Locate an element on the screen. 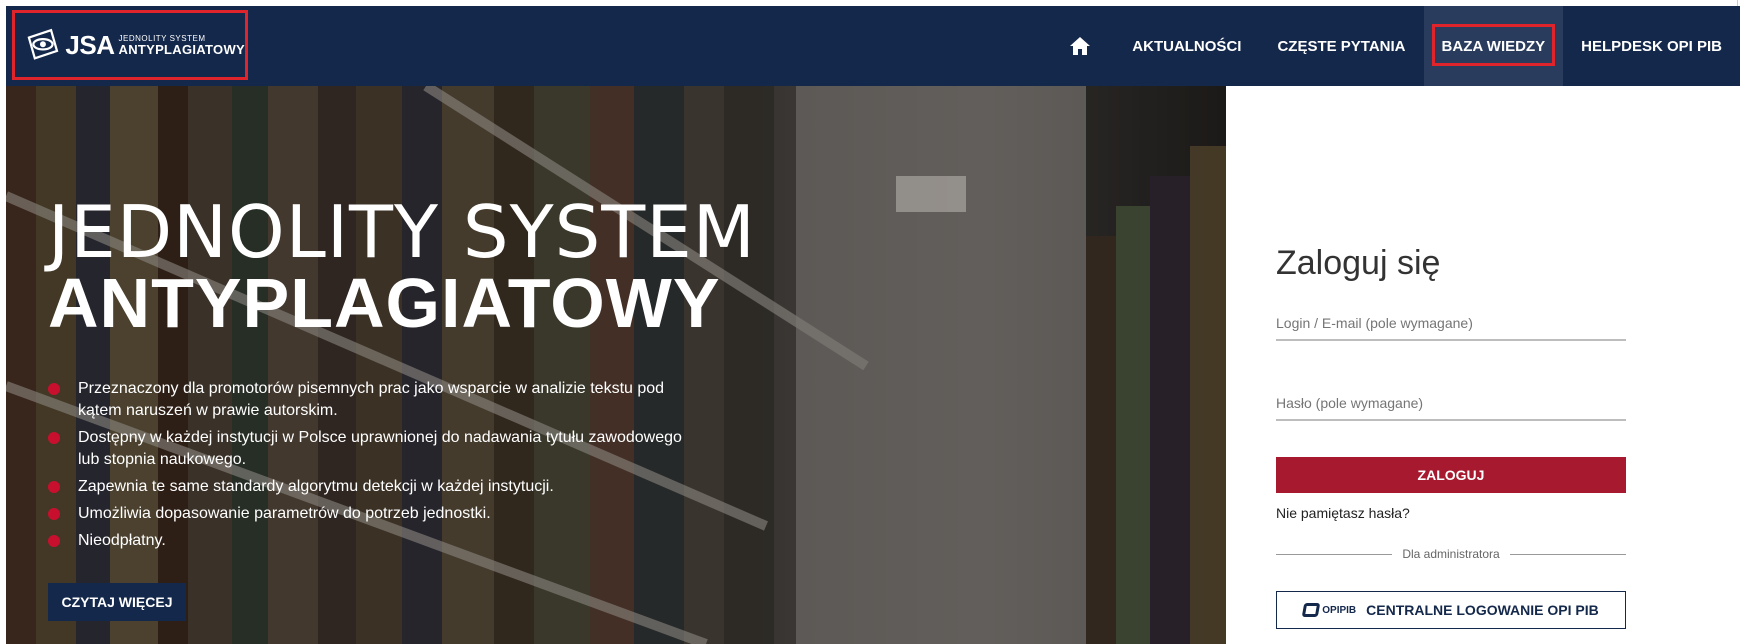 The width and height of the screenshot is (1746, 644). password-field-wrap is located at coordinates (1451, 405).